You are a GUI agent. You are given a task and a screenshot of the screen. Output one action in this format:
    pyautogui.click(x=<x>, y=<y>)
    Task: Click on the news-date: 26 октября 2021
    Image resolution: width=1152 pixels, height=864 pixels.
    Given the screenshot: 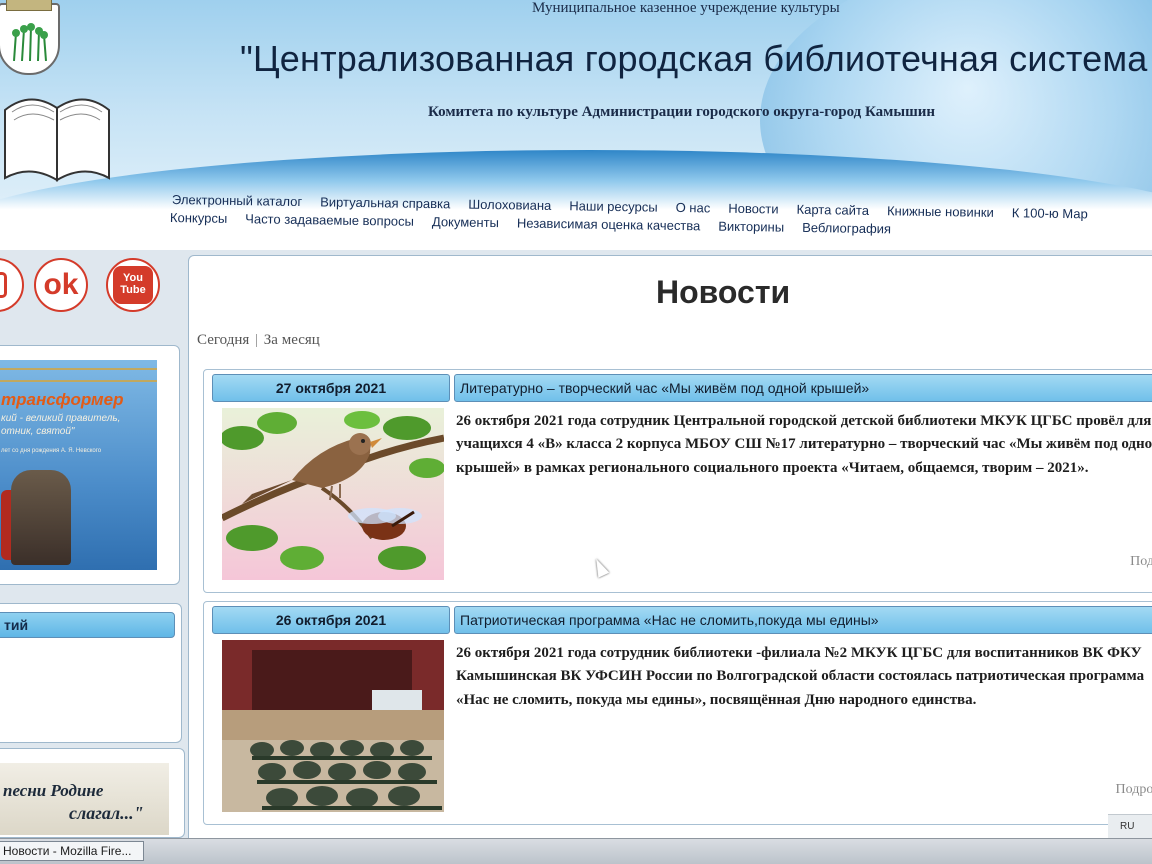 What is the action you would take?
    pyautogui.click(x=331, y=620)
    